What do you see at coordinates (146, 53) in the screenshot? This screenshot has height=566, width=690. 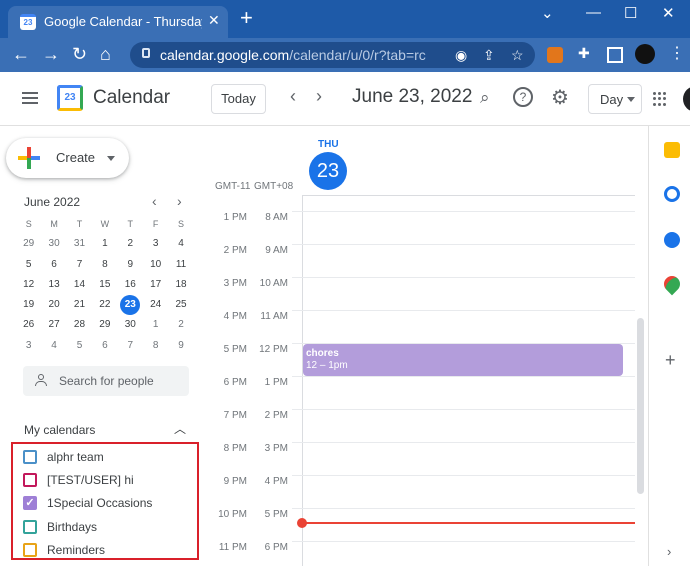 I see `lock-icon` at bounding box center [146, 53].